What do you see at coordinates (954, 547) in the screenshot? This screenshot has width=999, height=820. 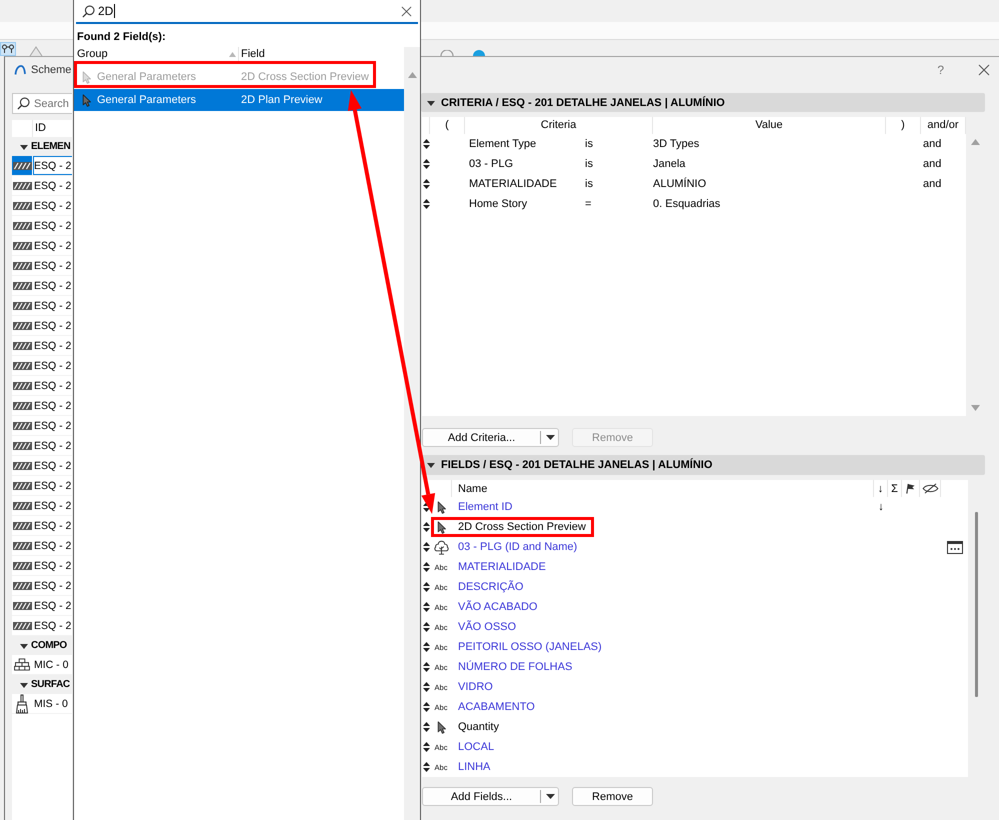 I see `options-icon` at bounding box center [954, 547].